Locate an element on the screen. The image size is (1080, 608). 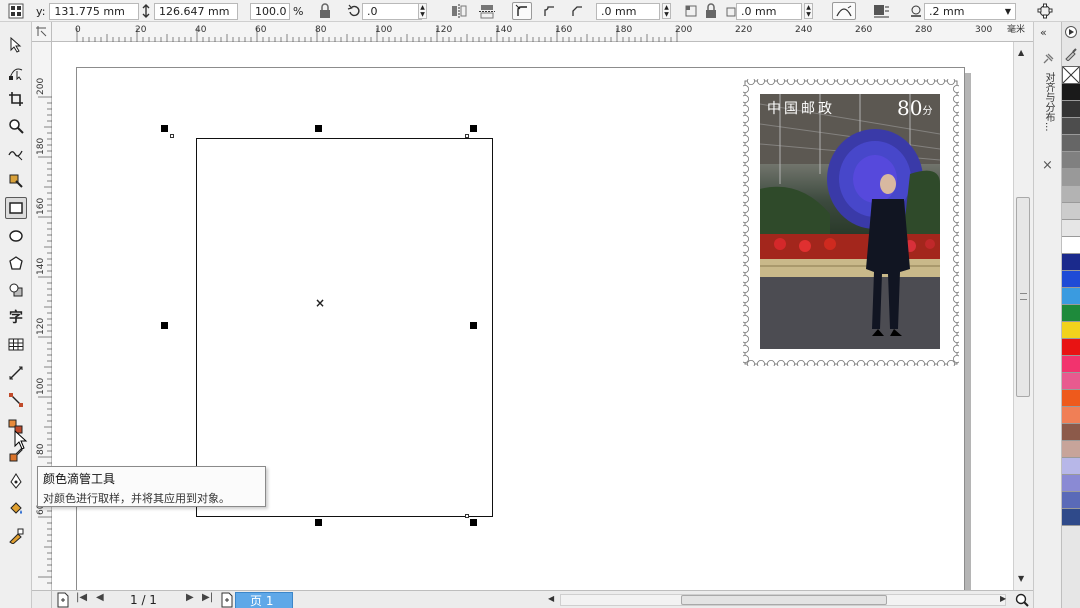
docker-collapse-icon: « is located at coordinates (1043, 32).